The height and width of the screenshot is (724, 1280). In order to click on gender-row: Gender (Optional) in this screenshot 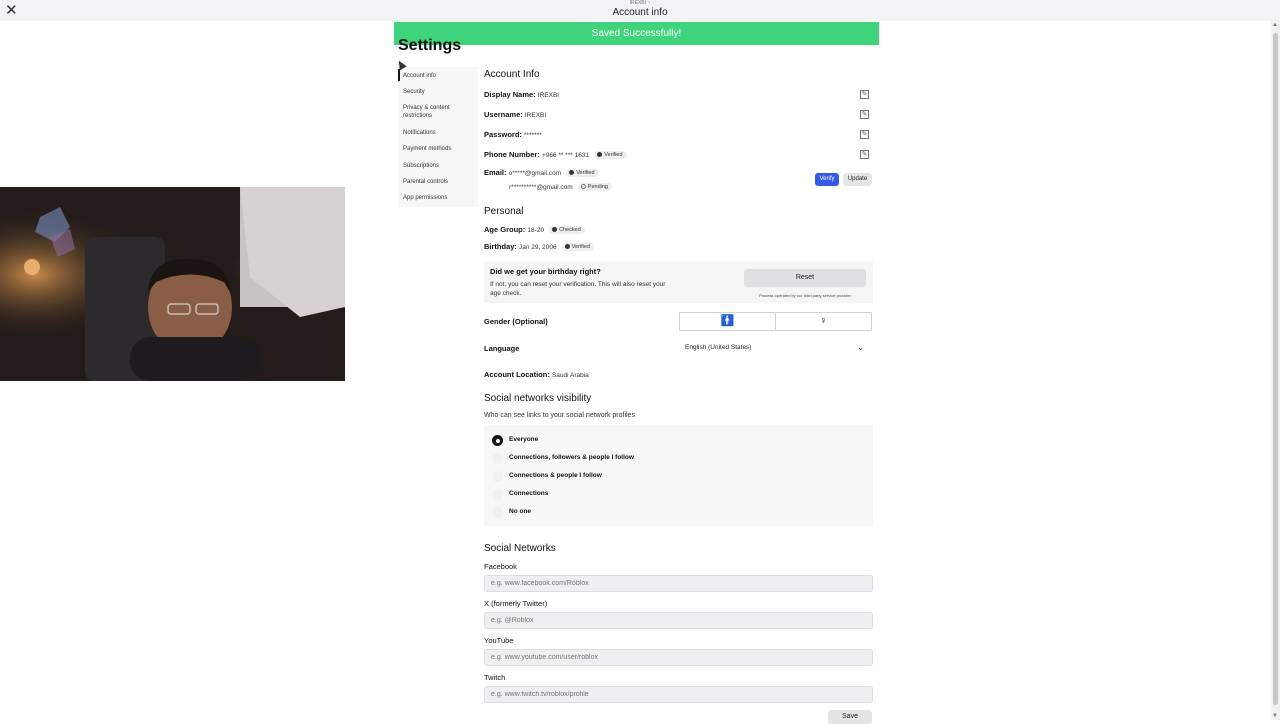, I will do `click(516, 321)`.